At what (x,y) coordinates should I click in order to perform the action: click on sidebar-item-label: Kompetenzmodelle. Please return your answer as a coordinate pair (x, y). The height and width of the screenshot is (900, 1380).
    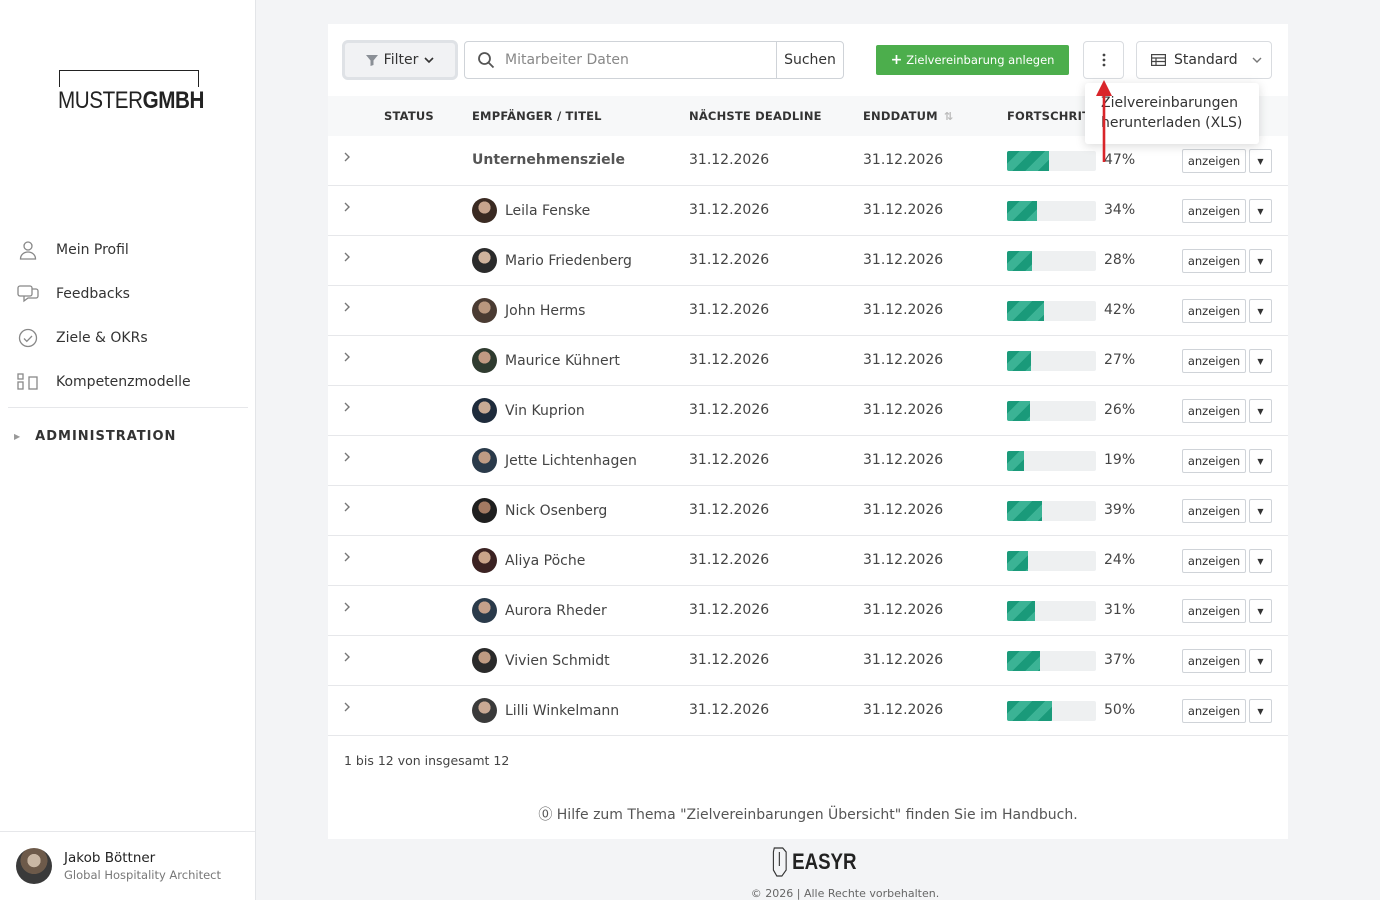
    Looking at the image, I should click on (123, 382).